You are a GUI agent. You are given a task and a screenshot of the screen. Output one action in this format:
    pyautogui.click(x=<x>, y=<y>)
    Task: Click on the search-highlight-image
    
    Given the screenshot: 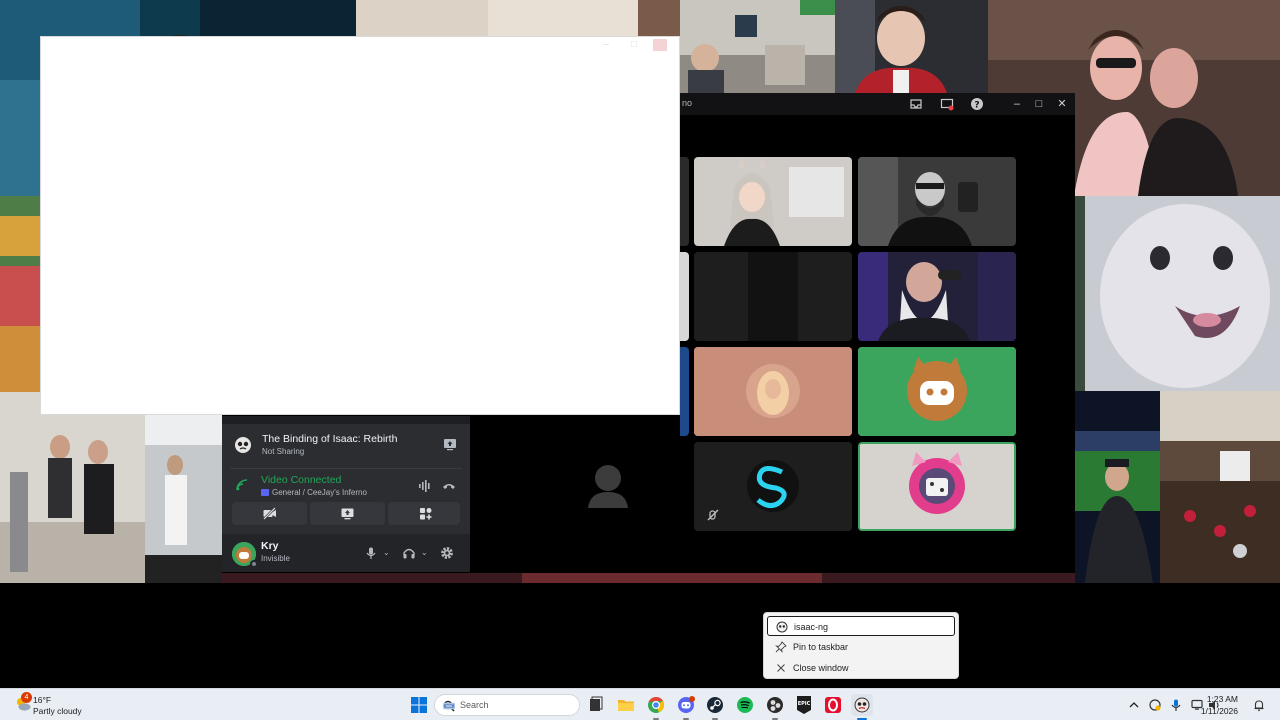 What is the action you would take?
    pyautogui.click(x=449, y=706)
    